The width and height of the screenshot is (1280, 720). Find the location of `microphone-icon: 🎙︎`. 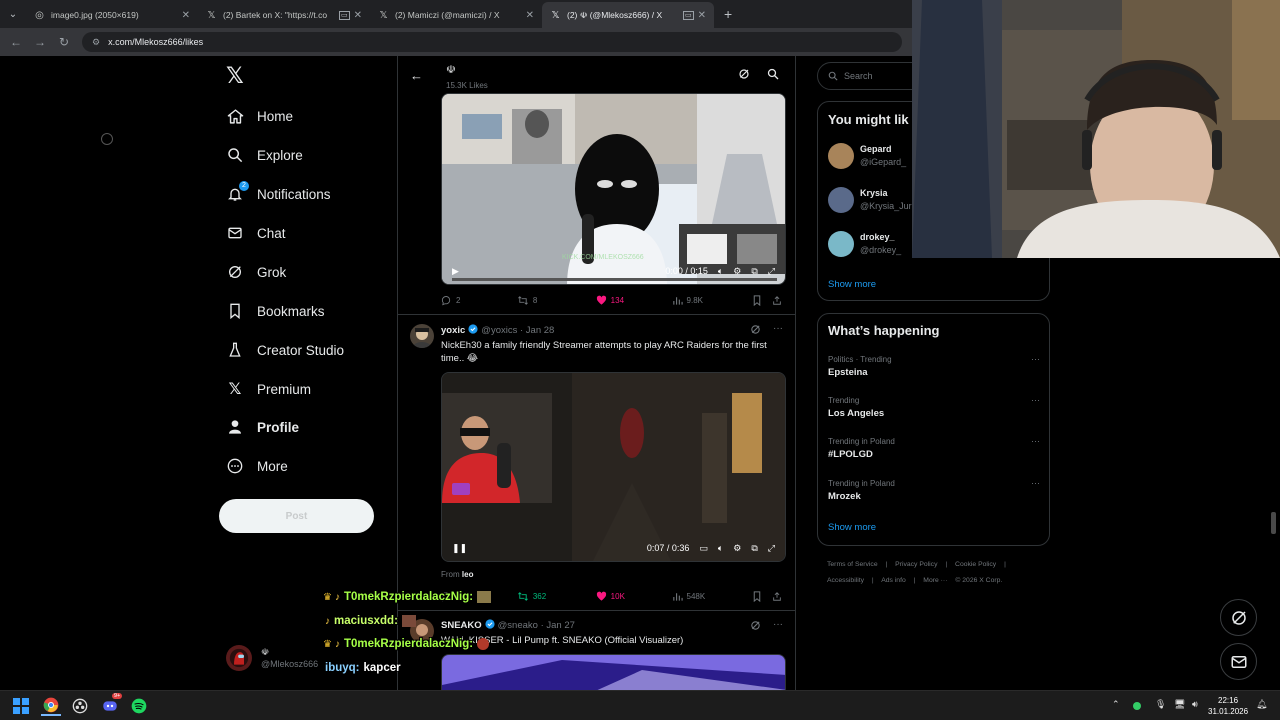

microphone-icon: 🎙︎ is located at coordinates (1160, 704).